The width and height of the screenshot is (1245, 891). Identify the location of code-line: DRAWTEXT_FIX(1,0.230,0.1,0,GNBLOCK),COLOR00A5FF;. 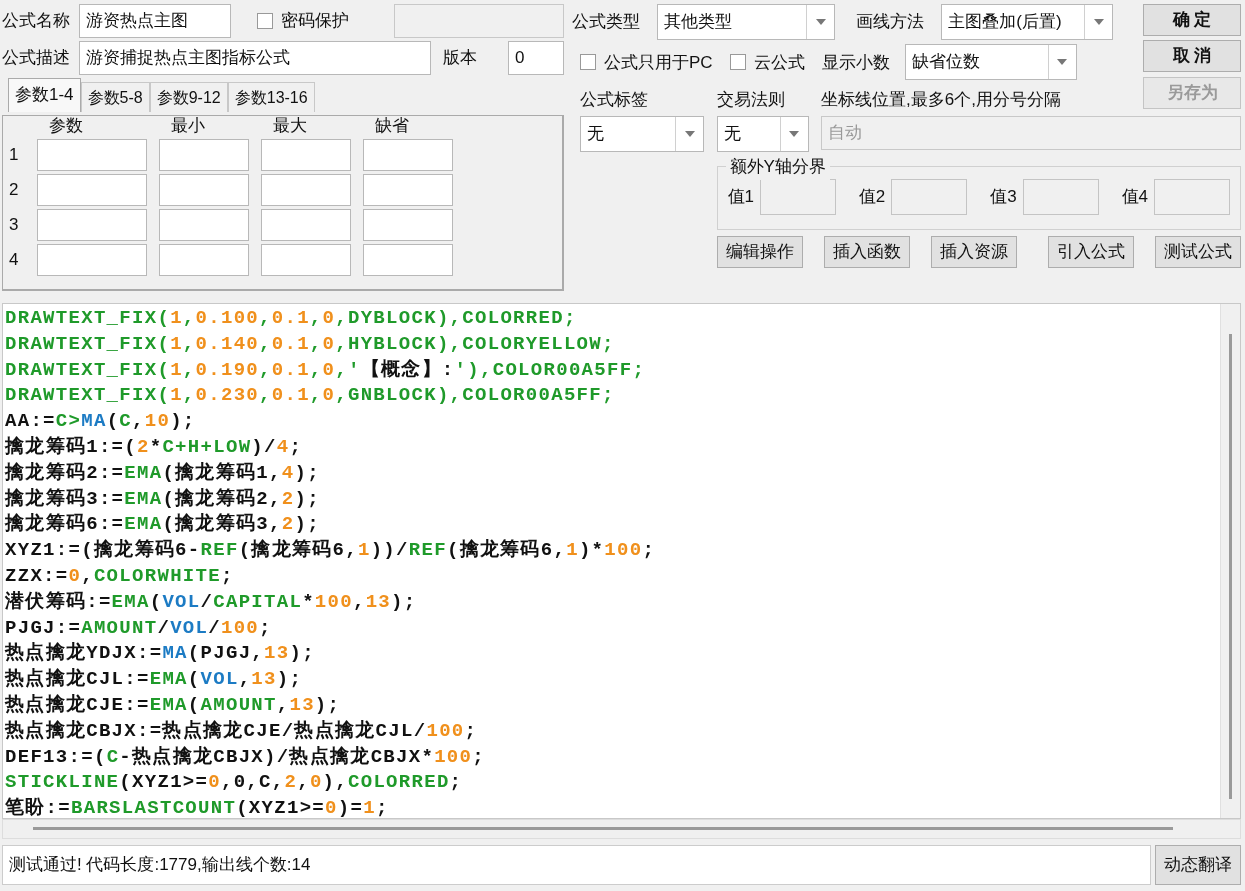
(310, 396).